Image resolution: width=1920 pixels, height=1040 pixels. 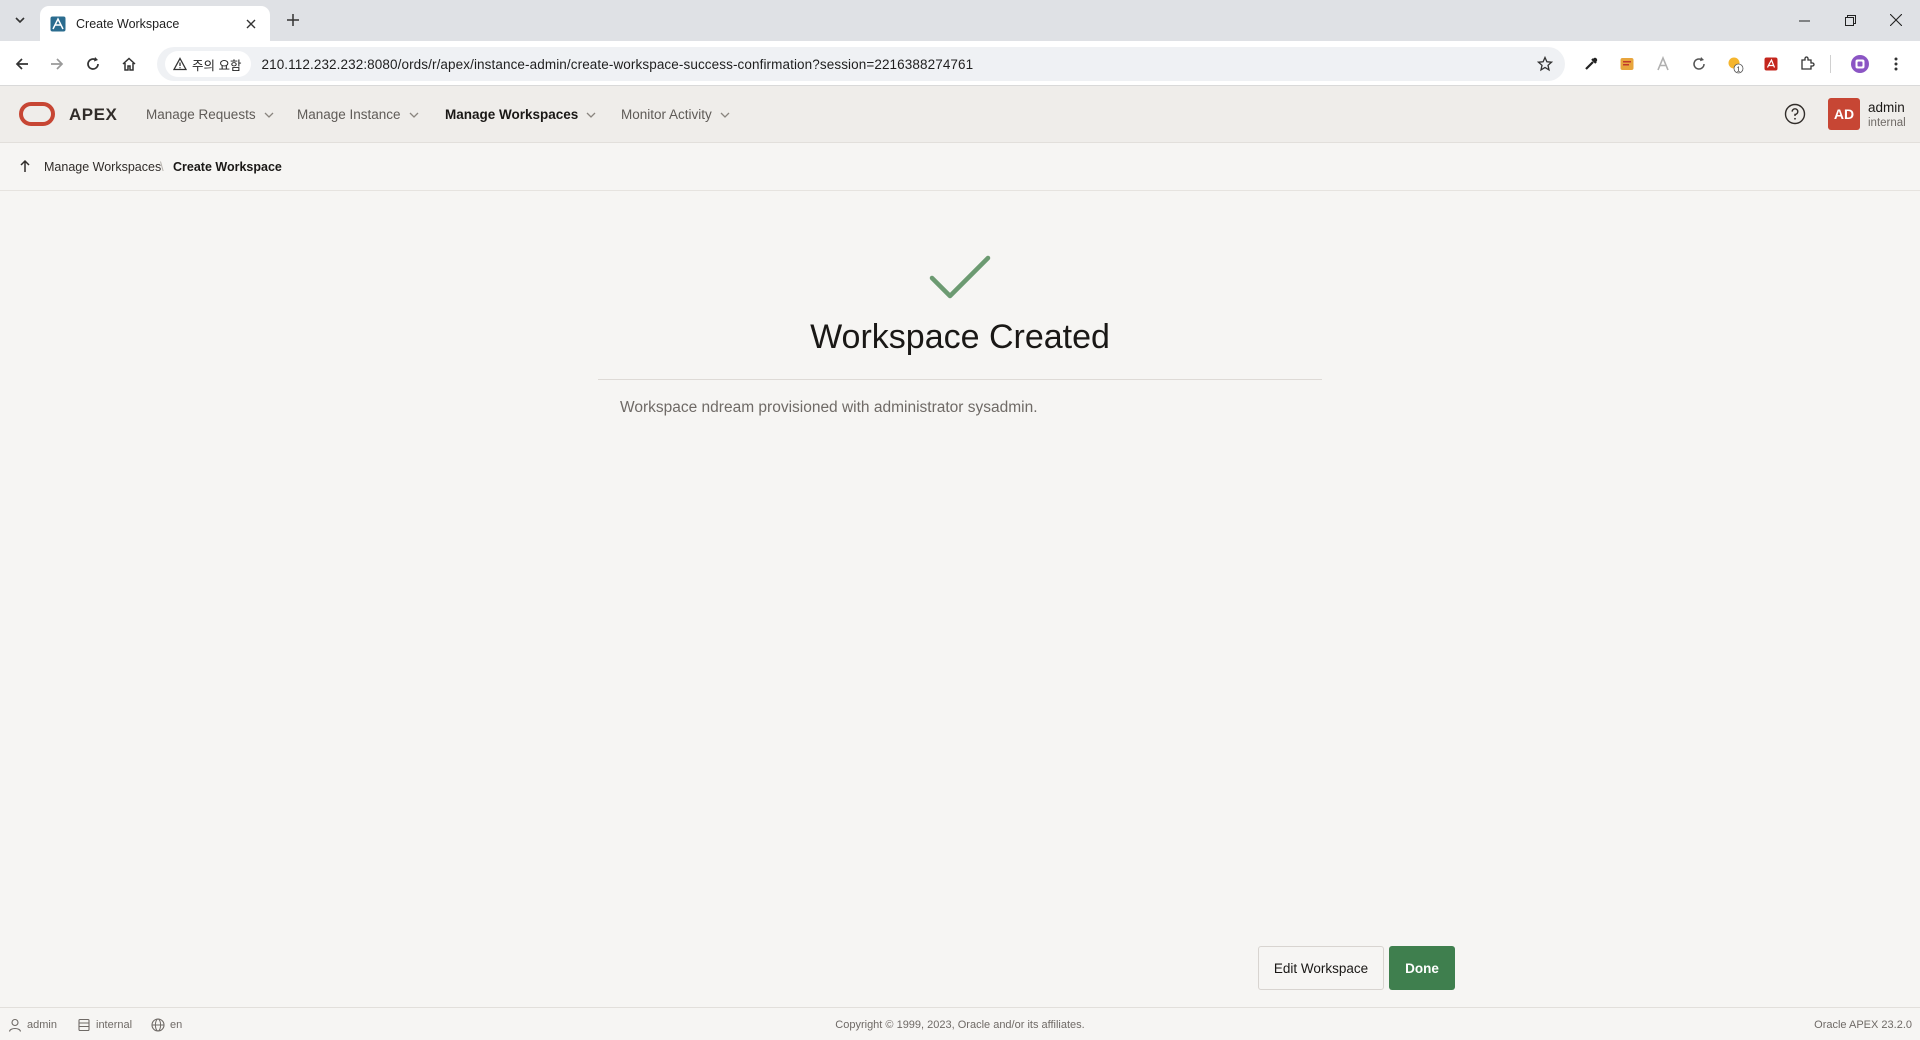 What do you see at coordinates (227, 167) in the screenshot?
I see `breadcrumb-current: Create Workspace` at bounding box center [227, 167].